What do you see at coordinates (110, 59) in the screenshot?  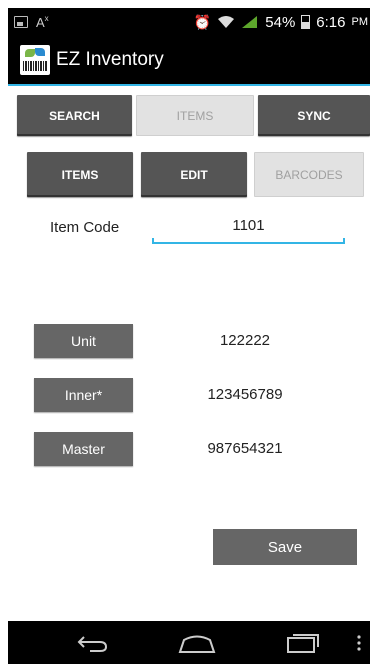 I see `app-title: EZ Inventory` at bounding box center [110, 59].